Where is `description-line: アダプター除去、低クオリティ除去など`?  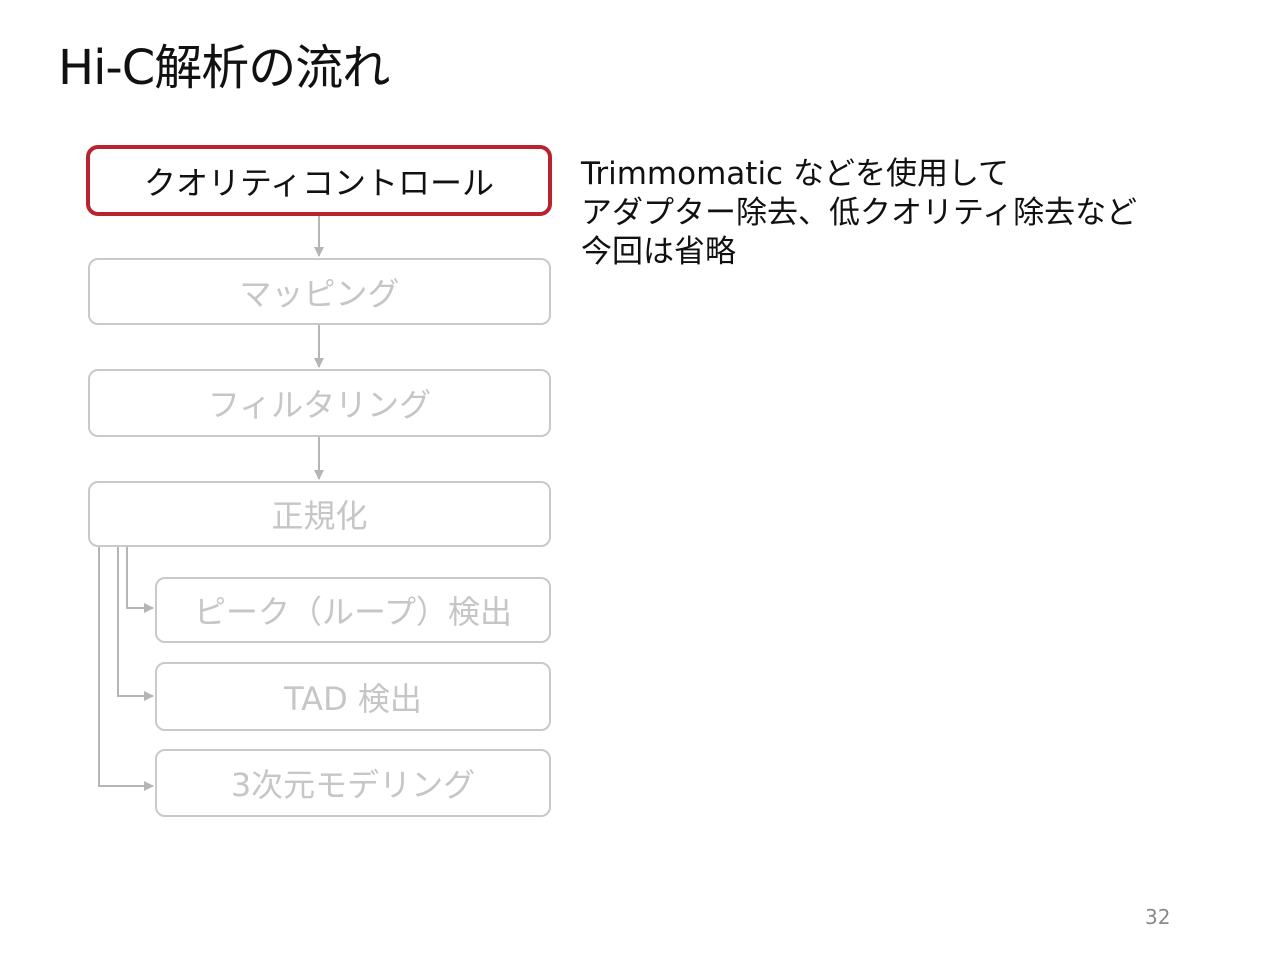
description-line: アダプター除去、低クオリティ除去など is located at coordinates (859, 213).